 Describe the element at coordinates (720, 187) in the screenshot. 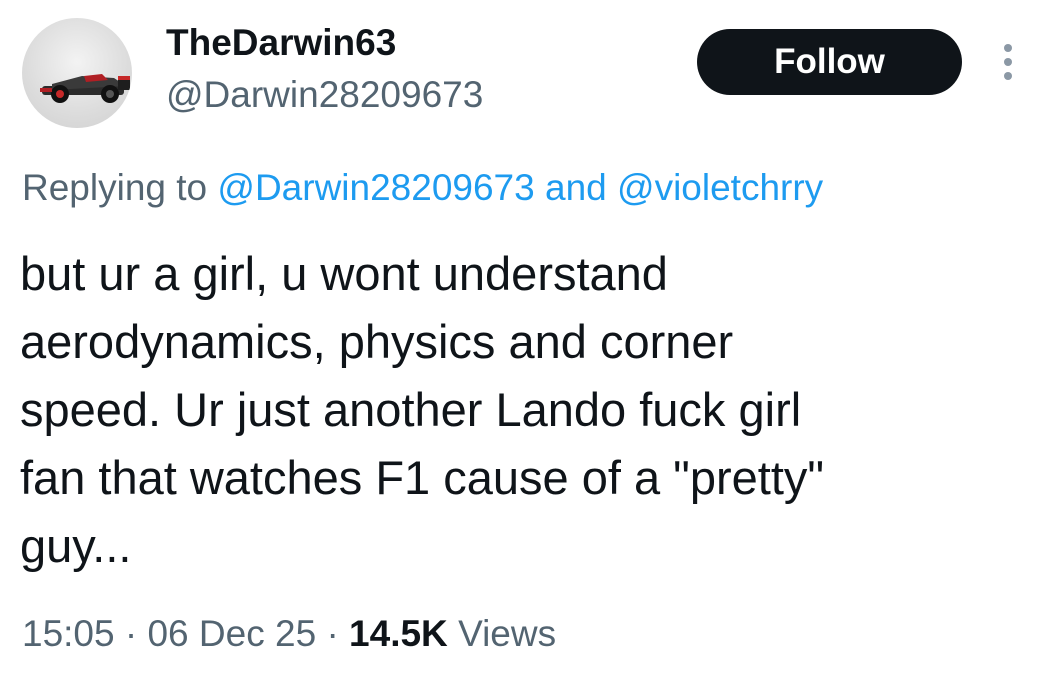

I see `mention-link: @violetchrry` at that location.